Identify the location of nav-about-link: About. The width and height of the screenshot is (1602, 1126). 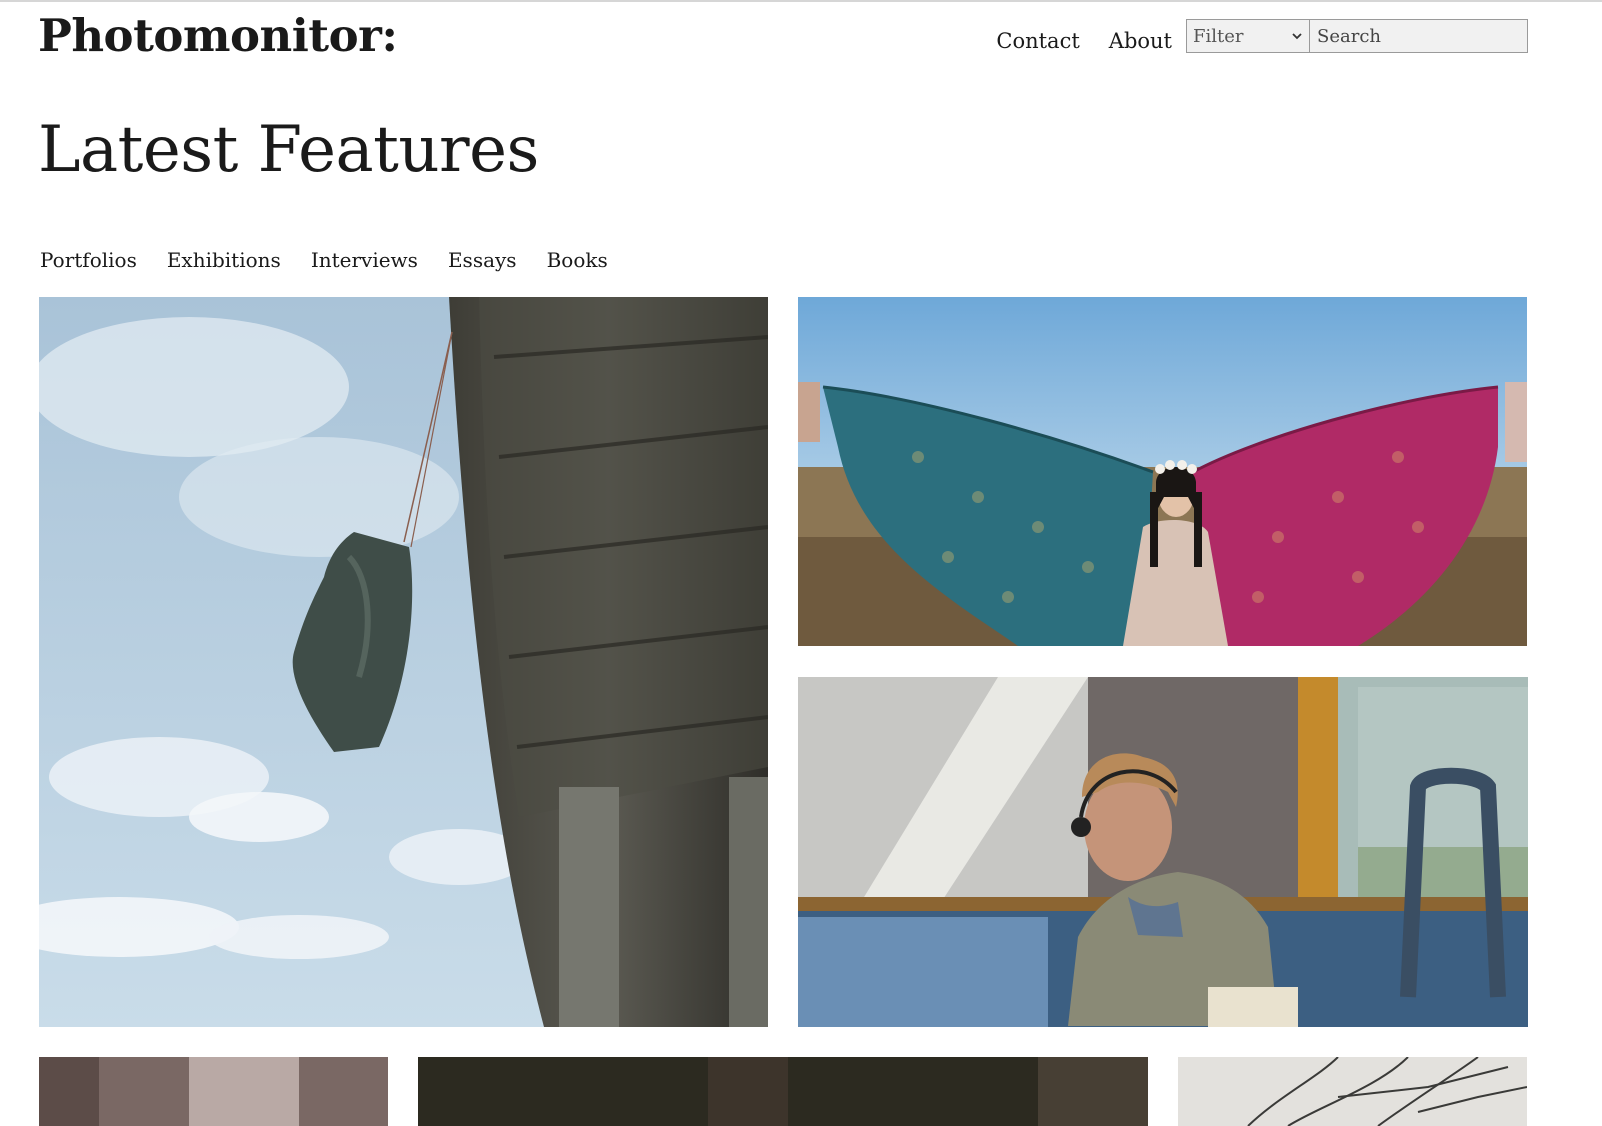
(1140, 36).